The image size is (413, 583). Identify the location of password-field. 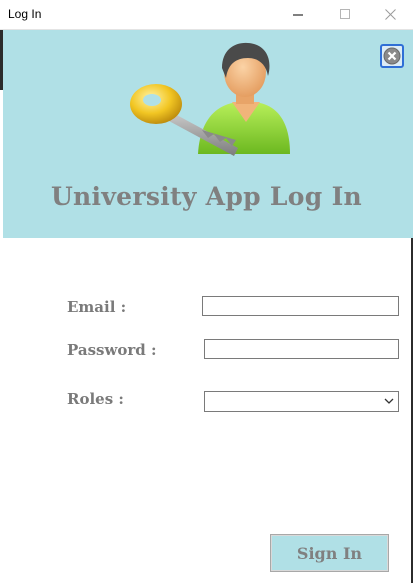
(301, 349).